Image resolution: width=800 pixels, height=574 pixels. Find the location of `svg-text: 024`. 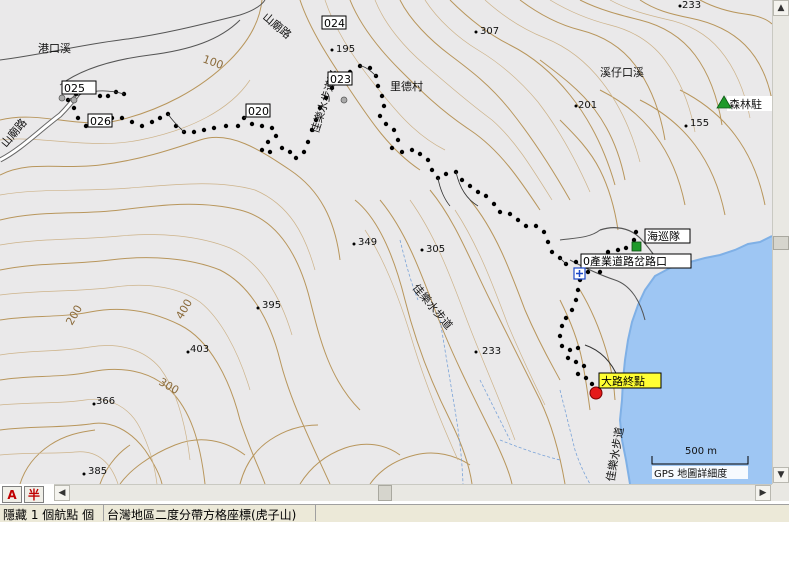

svg-text: 024 is located at coordinates (334, 23).